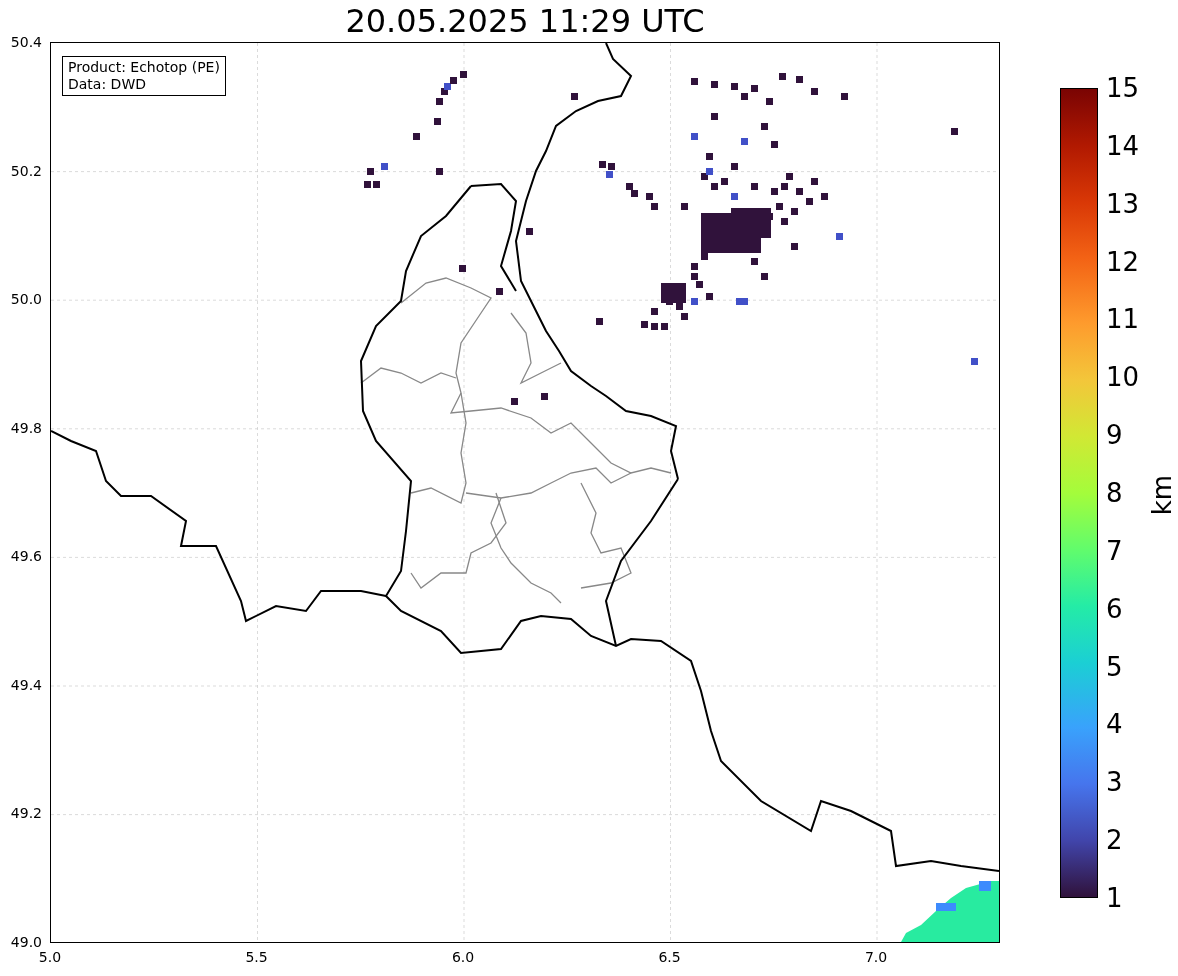 This screenshot has height=976, width=1178. I want to click on x-tick-label: 5.0, so click(50, 957).